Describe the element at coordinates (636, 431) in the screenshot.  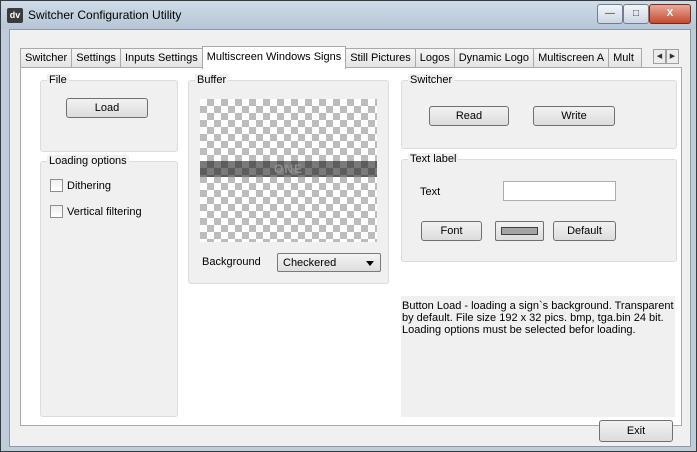
I see `exit-button: Exit` at that location.